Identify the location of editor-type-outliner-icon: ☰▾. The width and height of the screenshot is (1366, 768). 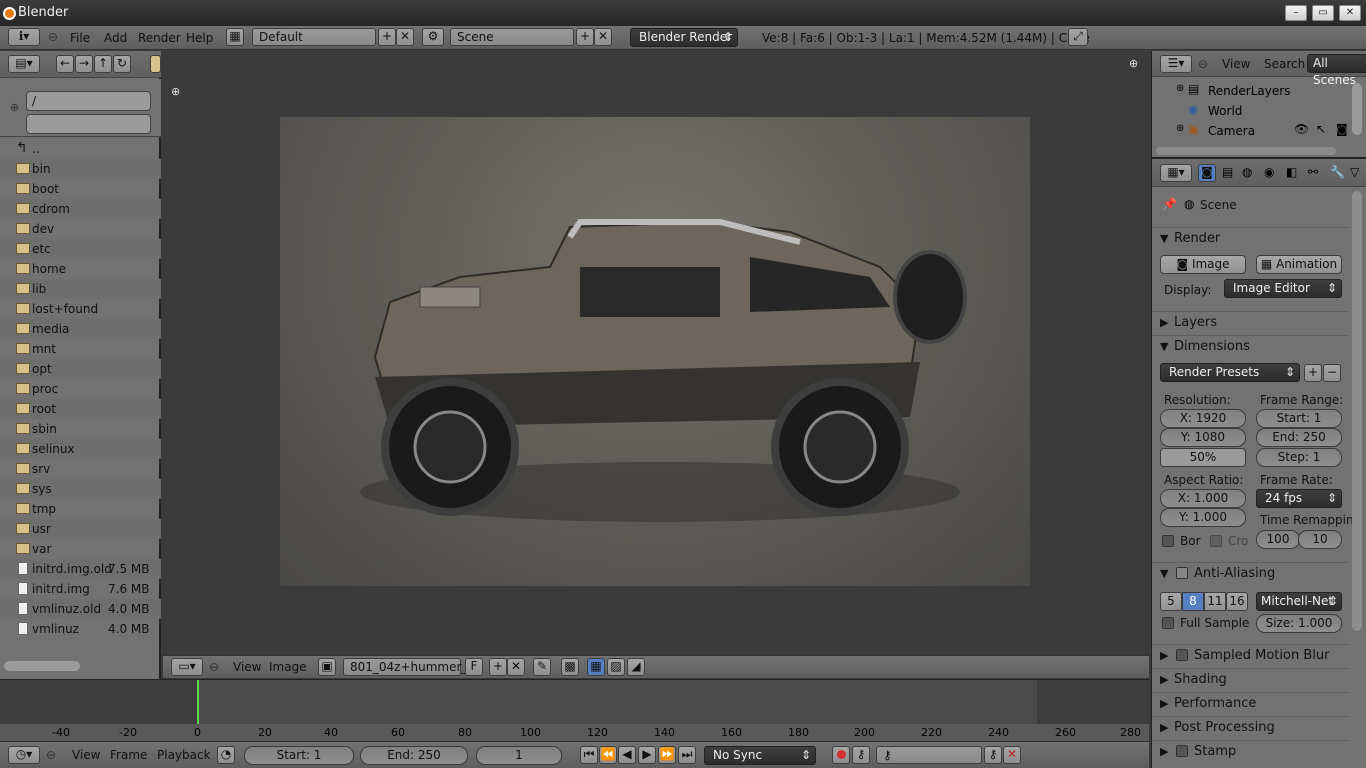
(1176, 64).